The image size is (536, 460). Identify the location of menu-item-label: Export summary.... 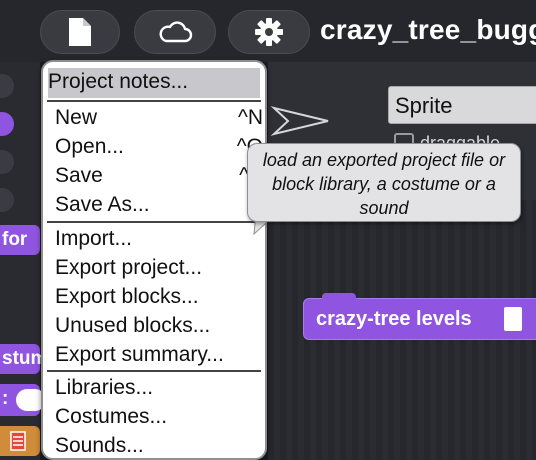
(139, 354).